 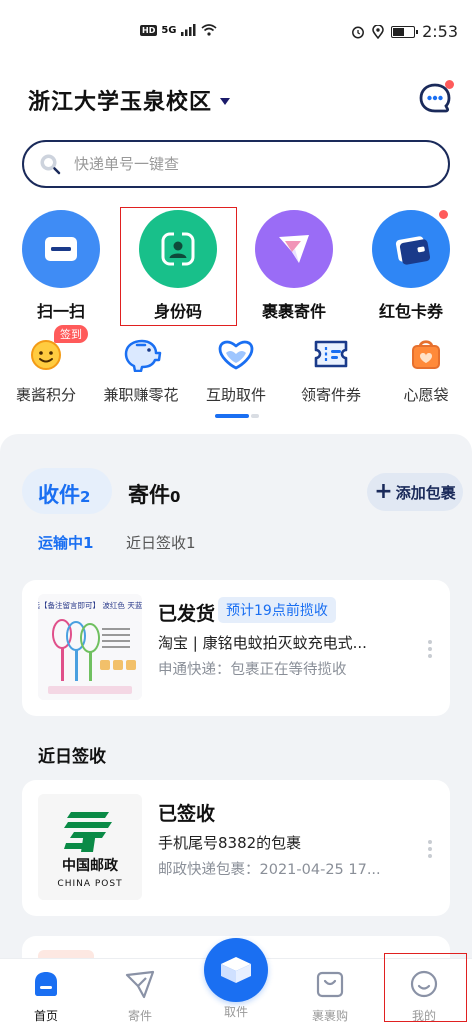 I want to click on search-input, so click(x=224, y=164).